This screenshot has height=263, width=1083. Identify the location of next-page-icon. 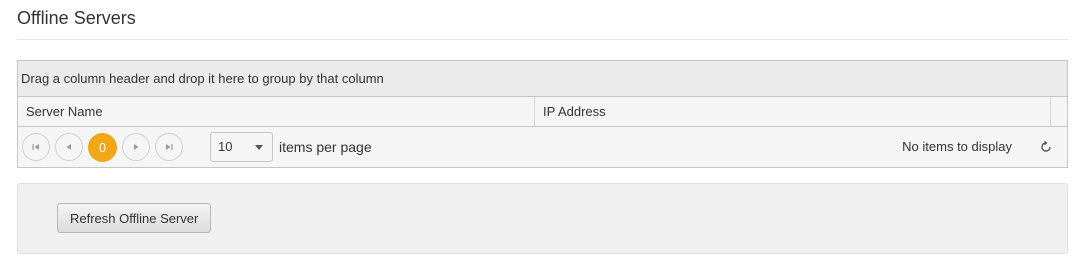
(136, 147).